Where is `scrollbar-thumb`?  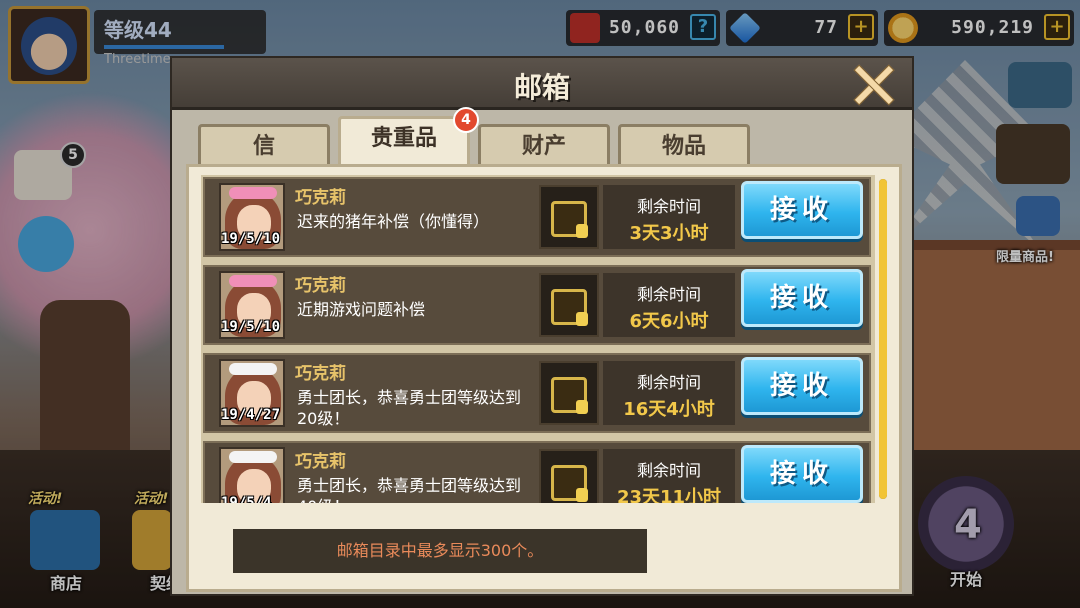
scrollbar-thumb is located at coordinates (883, 339).